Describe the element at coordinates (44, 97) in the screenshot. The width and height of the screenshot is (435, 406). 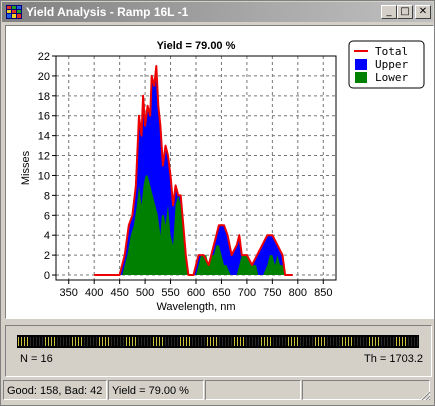
I see `y-tick-label: 18` at that location.